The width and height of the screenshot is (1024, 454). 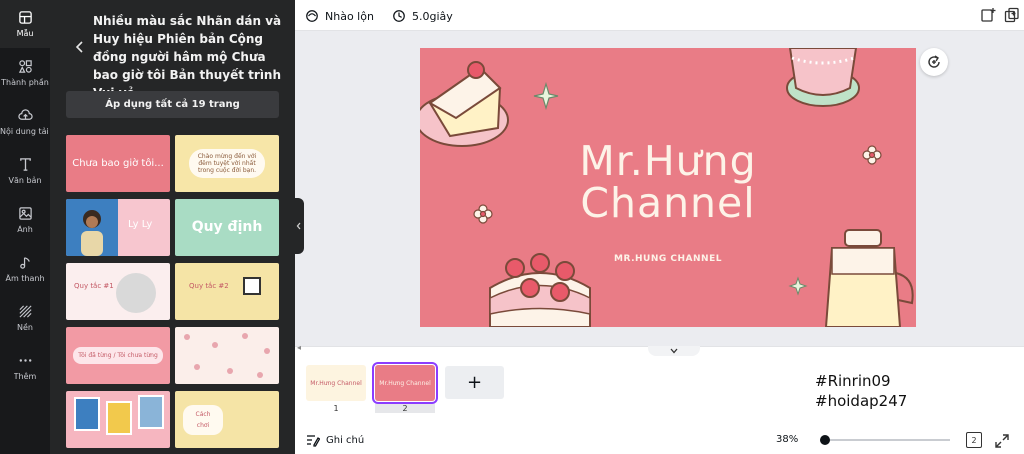 I want to click on scroll-left-icon: ◂, so click(x=299, y=347).